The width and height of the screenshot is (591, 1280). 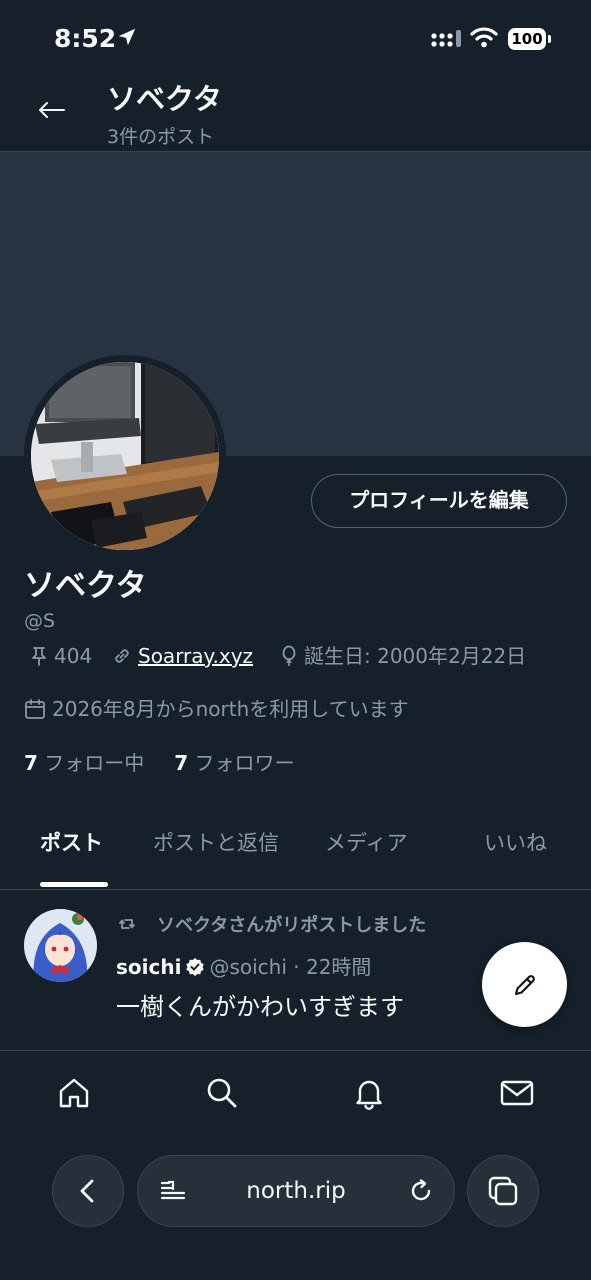 I want to click on tab-likes: いいね, so click(x=515, y=842).